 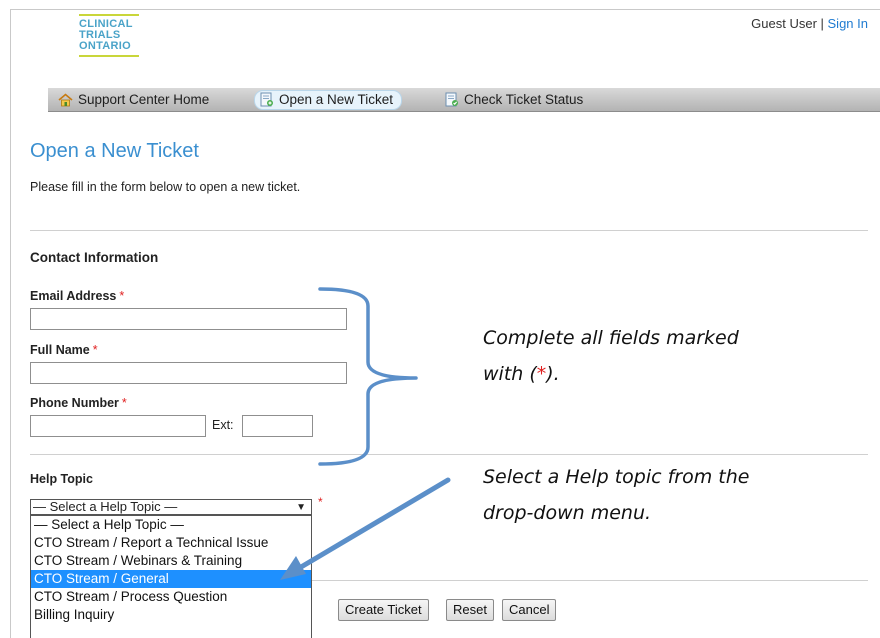 What do you see at coordinates (368, 376) in the screenshot?
I see `annotation-brace` at bounding box center [368, 376].